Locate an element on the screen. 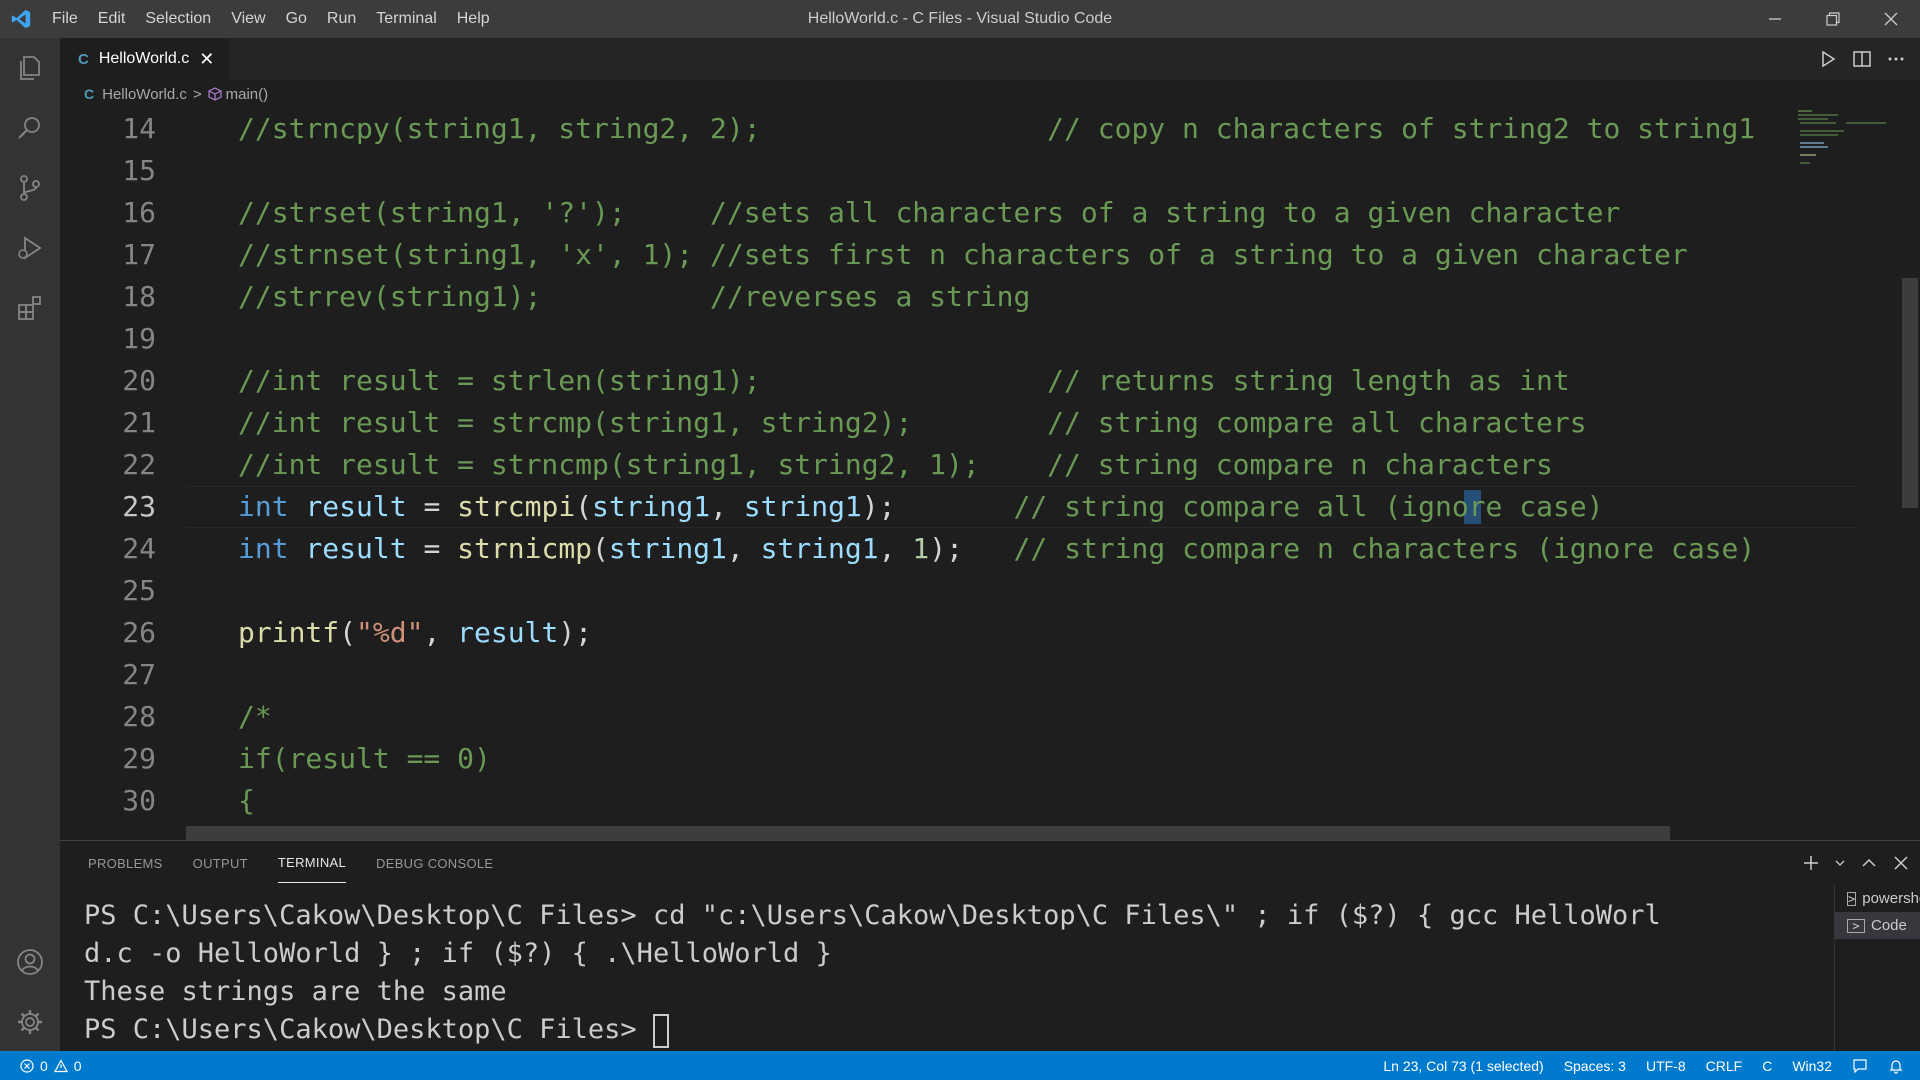  terminal-item-label: powershell is located at coordinates (1891, 898).